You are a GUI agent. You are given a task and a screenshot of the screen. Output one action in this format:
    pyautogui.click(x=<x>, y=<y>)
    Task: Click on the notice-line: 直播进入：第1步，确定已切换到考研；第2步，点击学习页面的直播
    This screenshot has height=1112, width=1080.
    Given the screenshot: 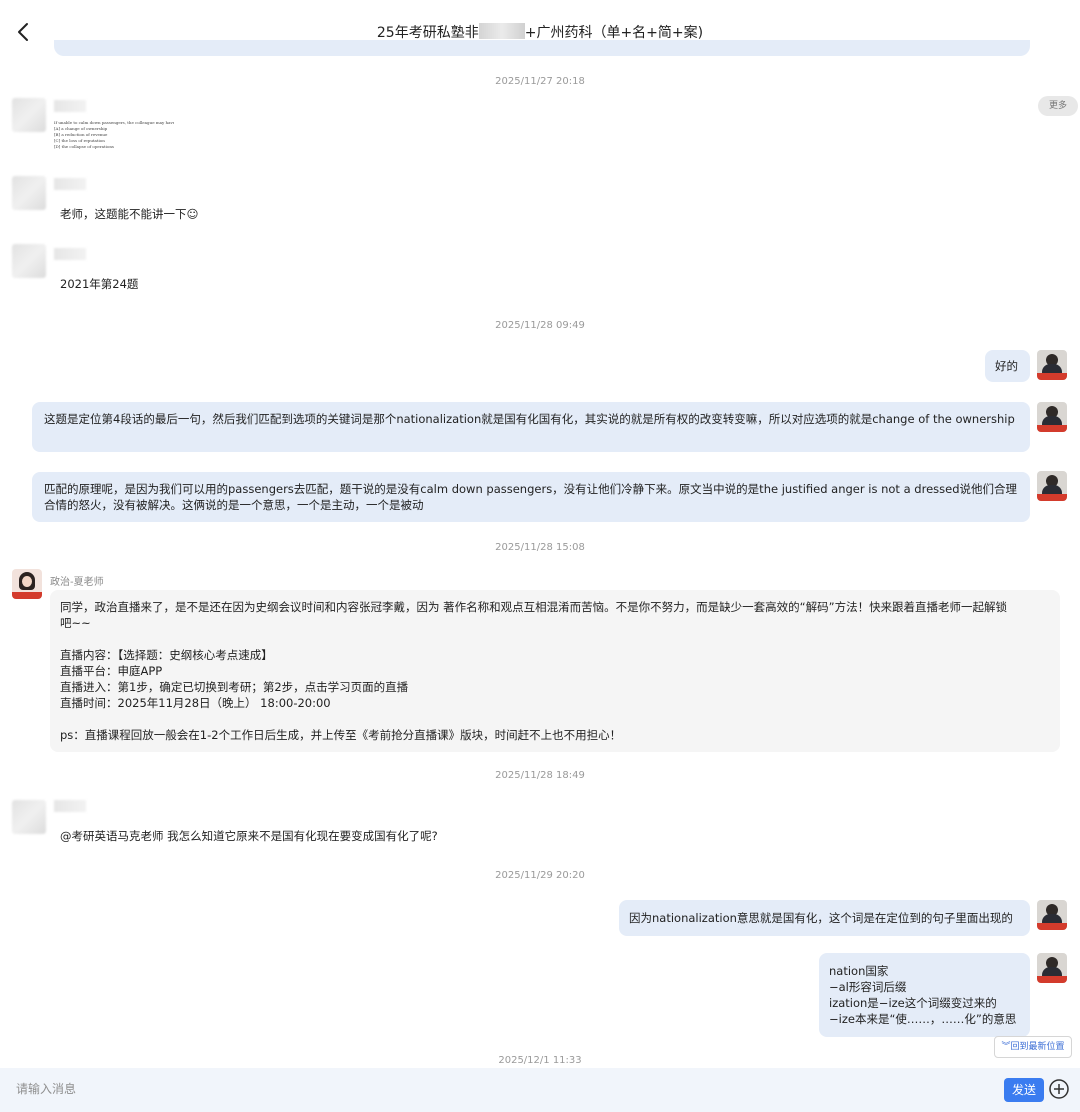 What is the action you would take?
    pyautogui.click(x=234, y=687)
    